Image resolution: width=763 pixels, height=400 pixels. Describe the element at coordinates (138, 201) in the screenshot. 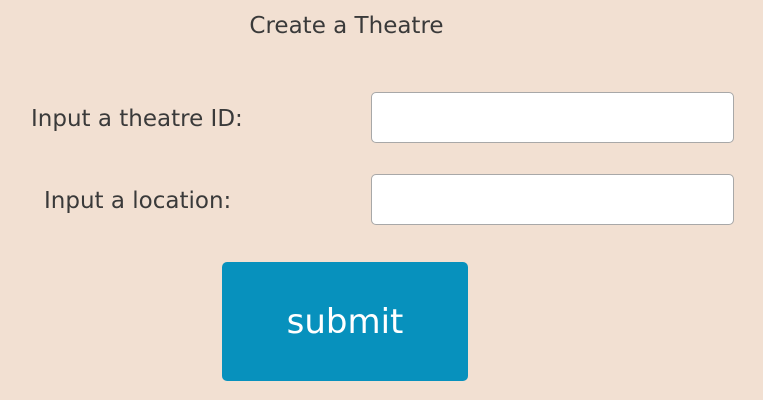

I see `location-label: Input a location:` at that location.